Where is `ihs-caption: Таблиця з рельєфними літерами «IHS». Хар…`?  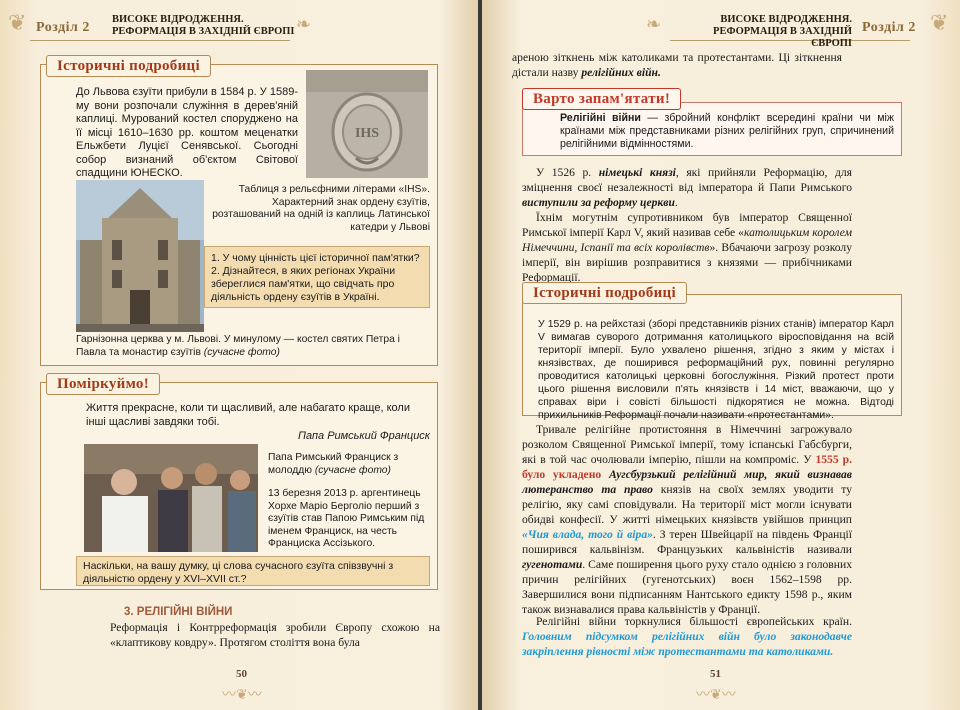
ihs-caption: Таблиця з рельєфними літерами «IHS». Хар… is located at coordinates (321, 208).